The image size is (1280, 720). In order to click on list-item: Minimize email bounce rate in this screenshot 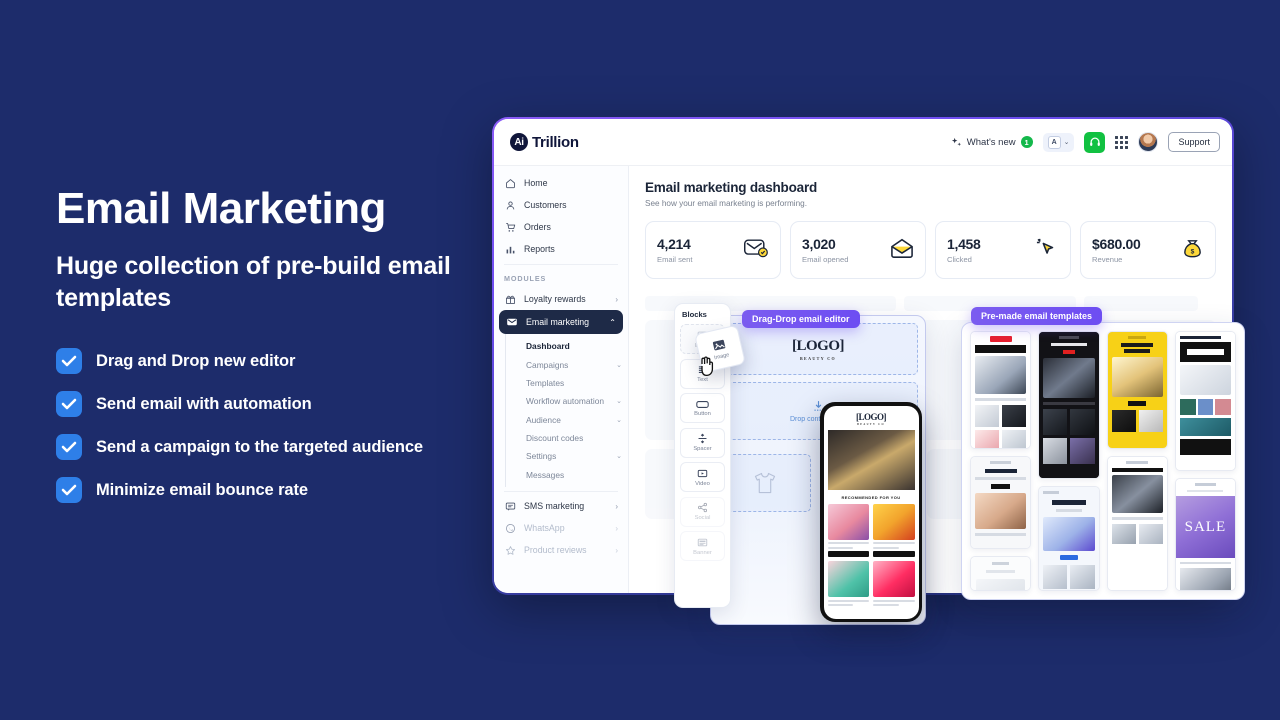, I will do `click(266, 490)`.